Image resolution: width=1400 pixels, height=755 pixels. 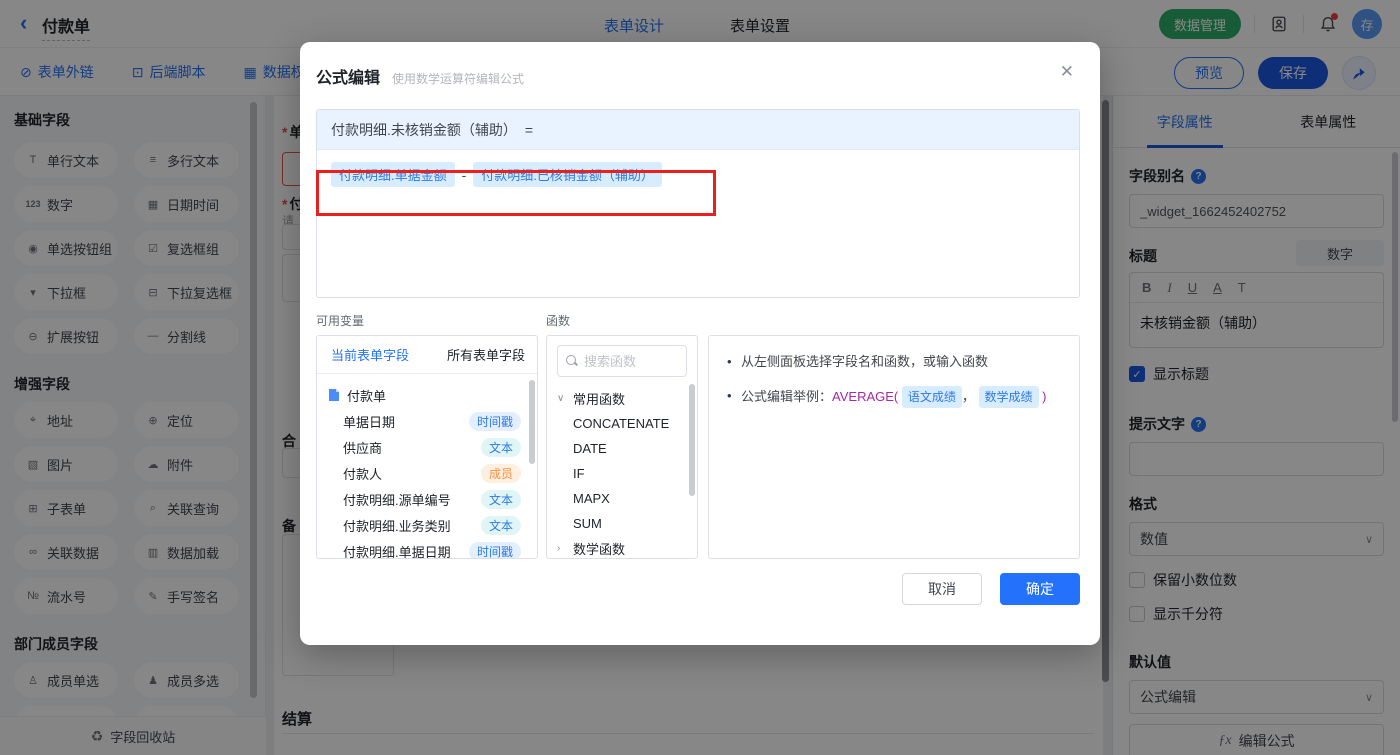 What do you see at coordinates (424, 129) in the screenshot?
I see `formula-target: 付款明细.未核销金额（辅助）` at bounding box center [424, 129].